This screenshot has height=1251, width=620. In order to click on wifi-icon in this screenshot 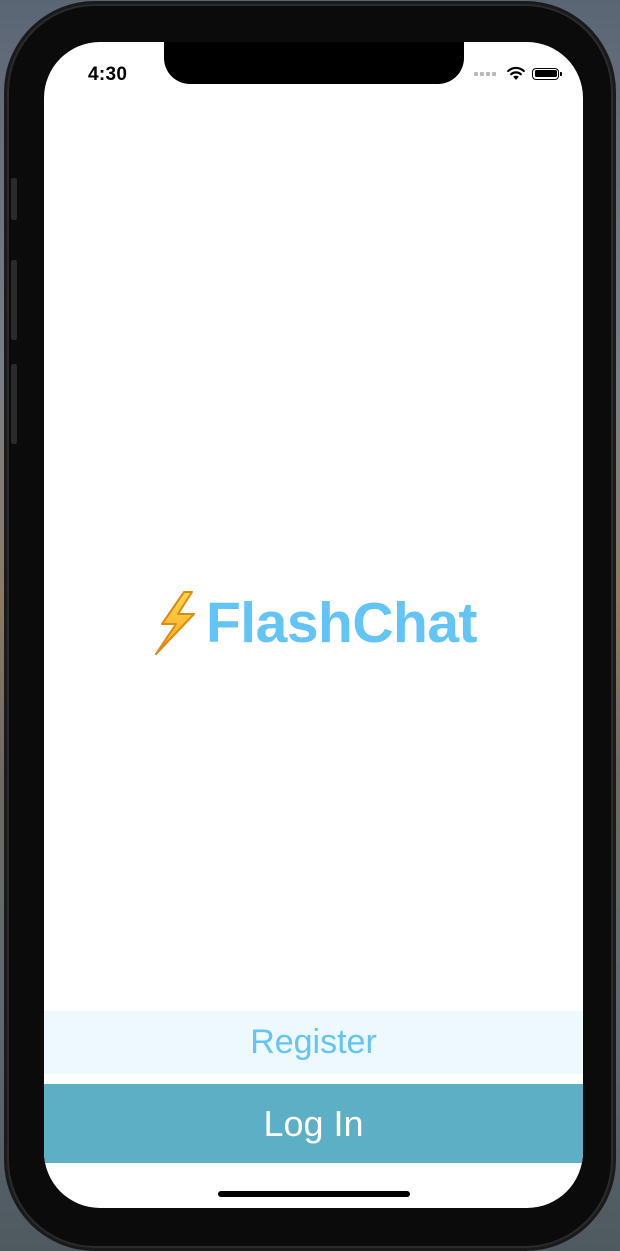, I will do `click(516, 73)`.